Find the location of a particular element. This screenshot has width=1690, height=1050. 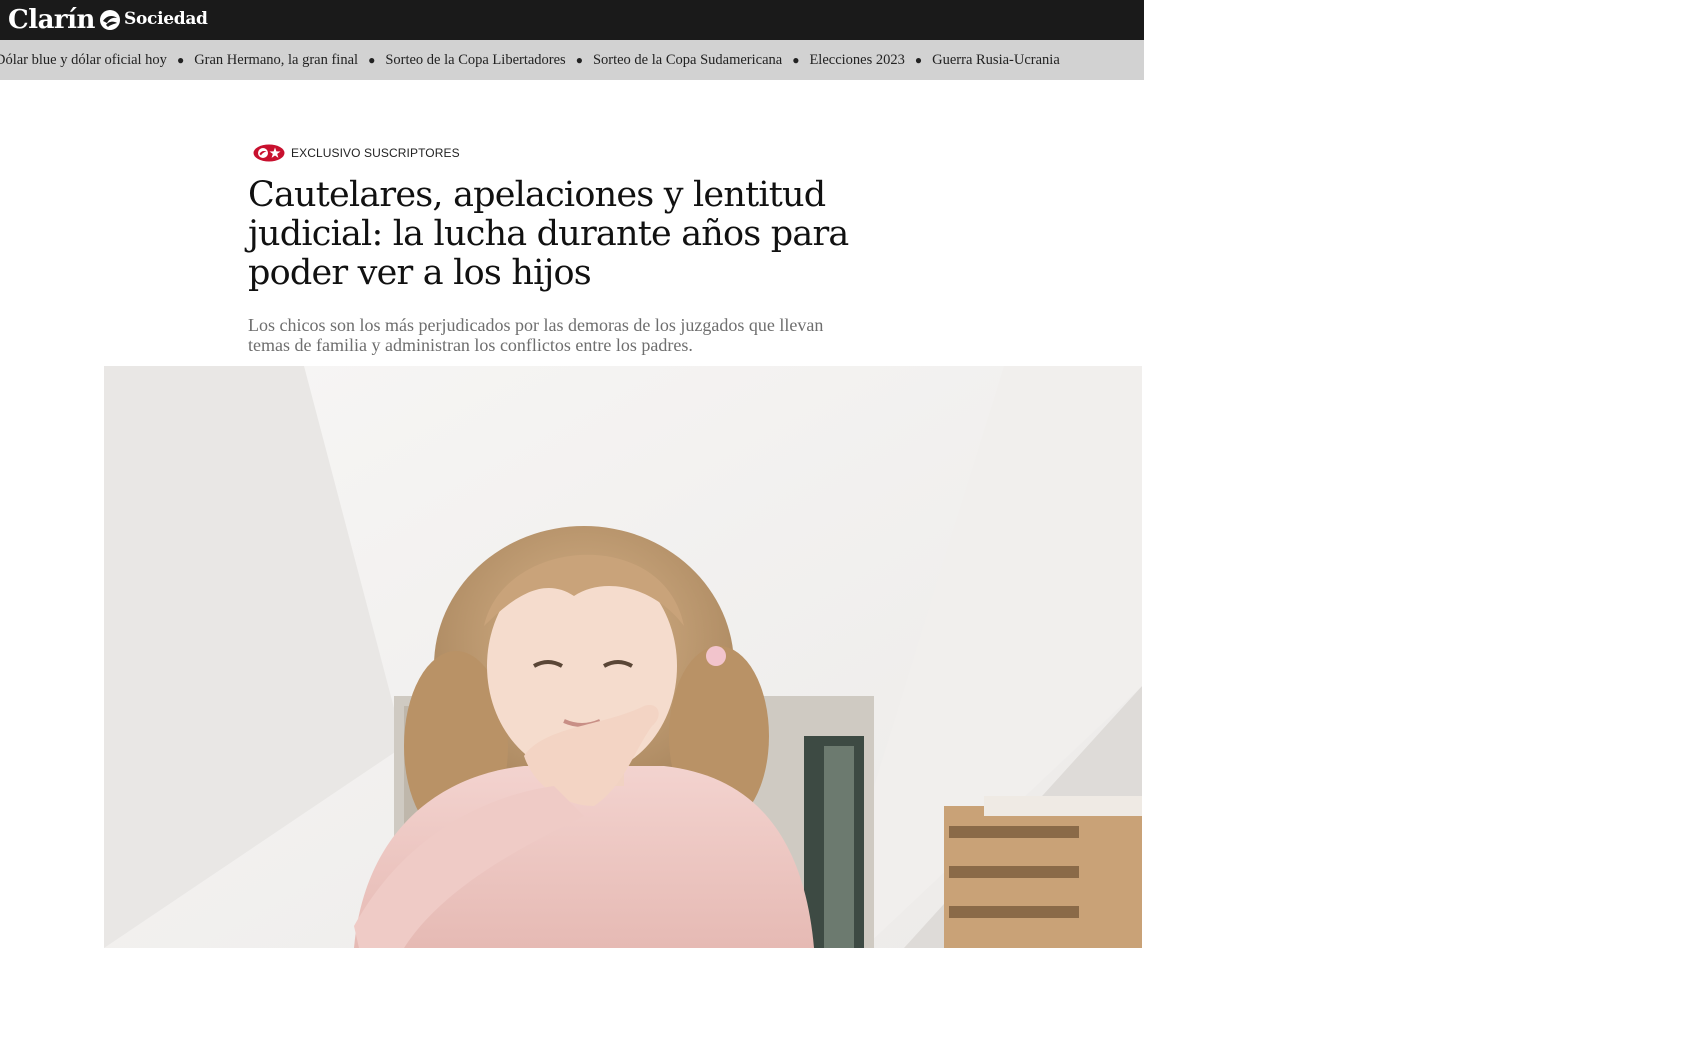

trending-item-elecciones: Elecciones 2023 is located at coordinates (856, 60).